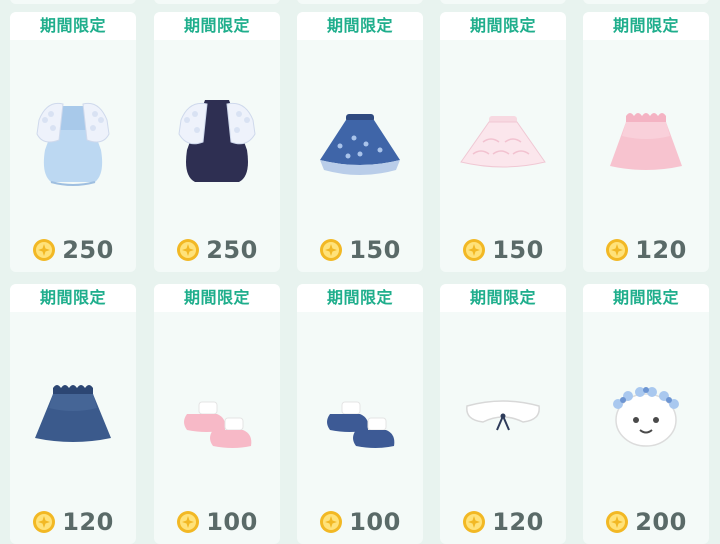 The image size is (720, 544). Describe the element at coordinates (361, 424) in the screenshot. I see `navy-shoes-icon` at that location.